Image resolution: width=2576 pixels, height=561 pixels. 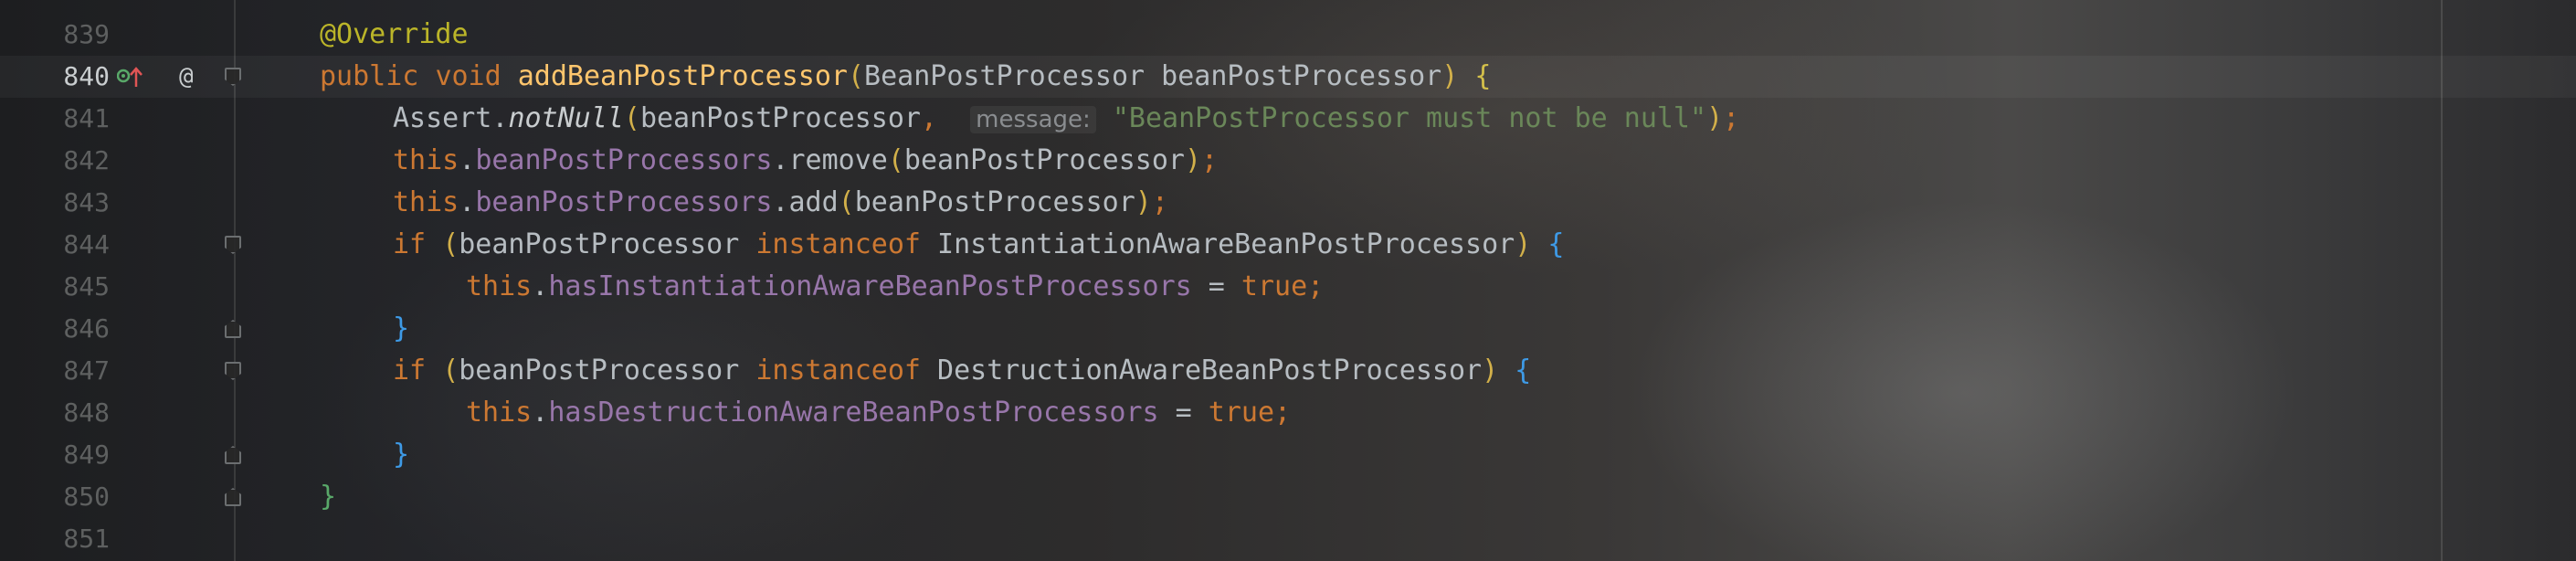 What do you see at coordinates (186, 77) in the screenshot?
I see `annotation-marker-icon: @` at bounding box center [186, 77].